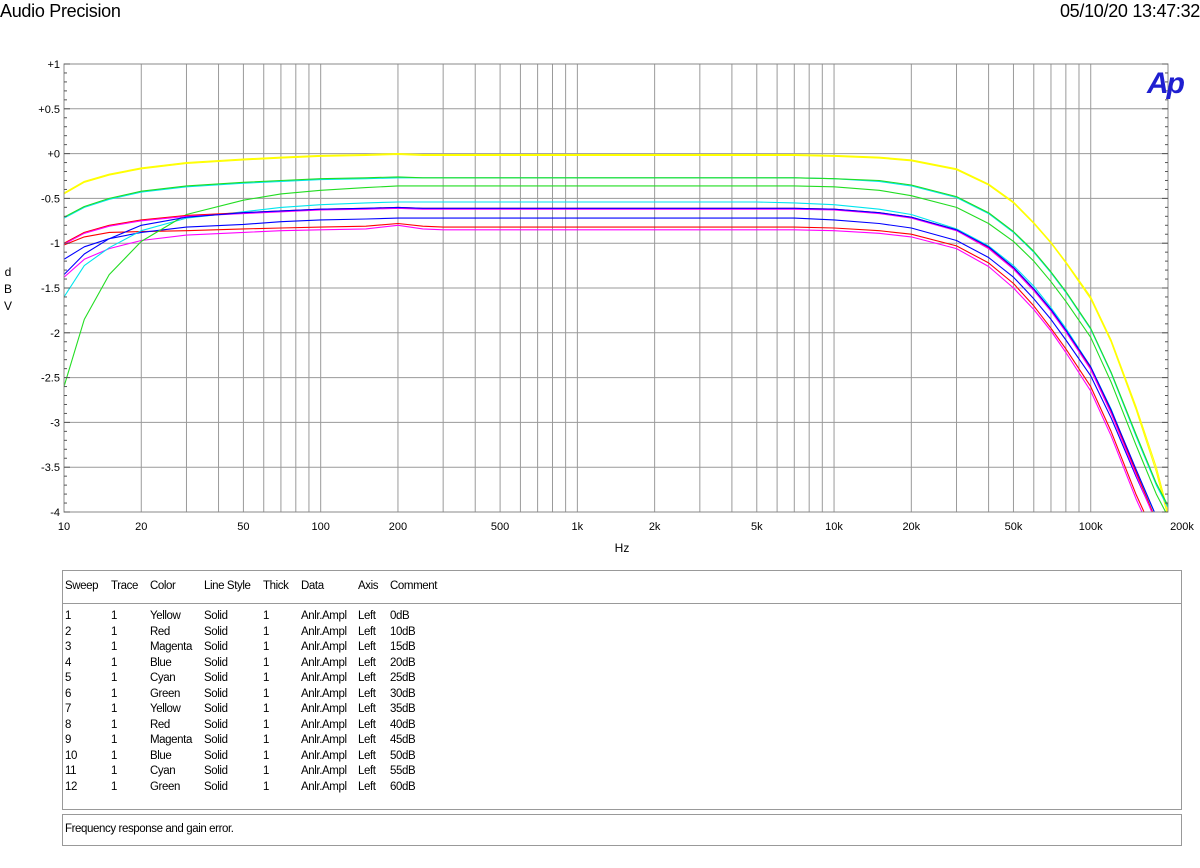  What do you see at coordinates (50, 379) in the screenshot?
I see `y-tick-label: -2.5` at bounding box center [50, 379].